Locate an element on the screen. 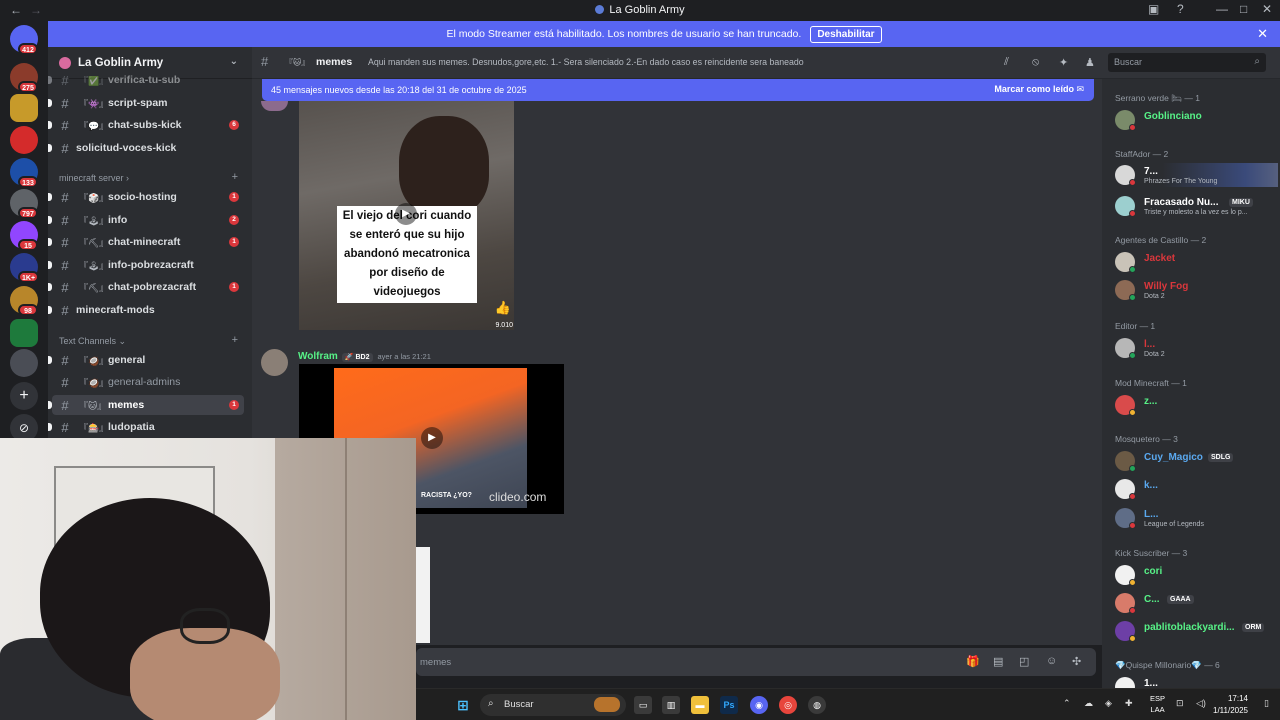 Image resolution: width=1280 pixels, height=720 pixels. channel-emoji: 『⛏』 is located at coordinates (94, 242).